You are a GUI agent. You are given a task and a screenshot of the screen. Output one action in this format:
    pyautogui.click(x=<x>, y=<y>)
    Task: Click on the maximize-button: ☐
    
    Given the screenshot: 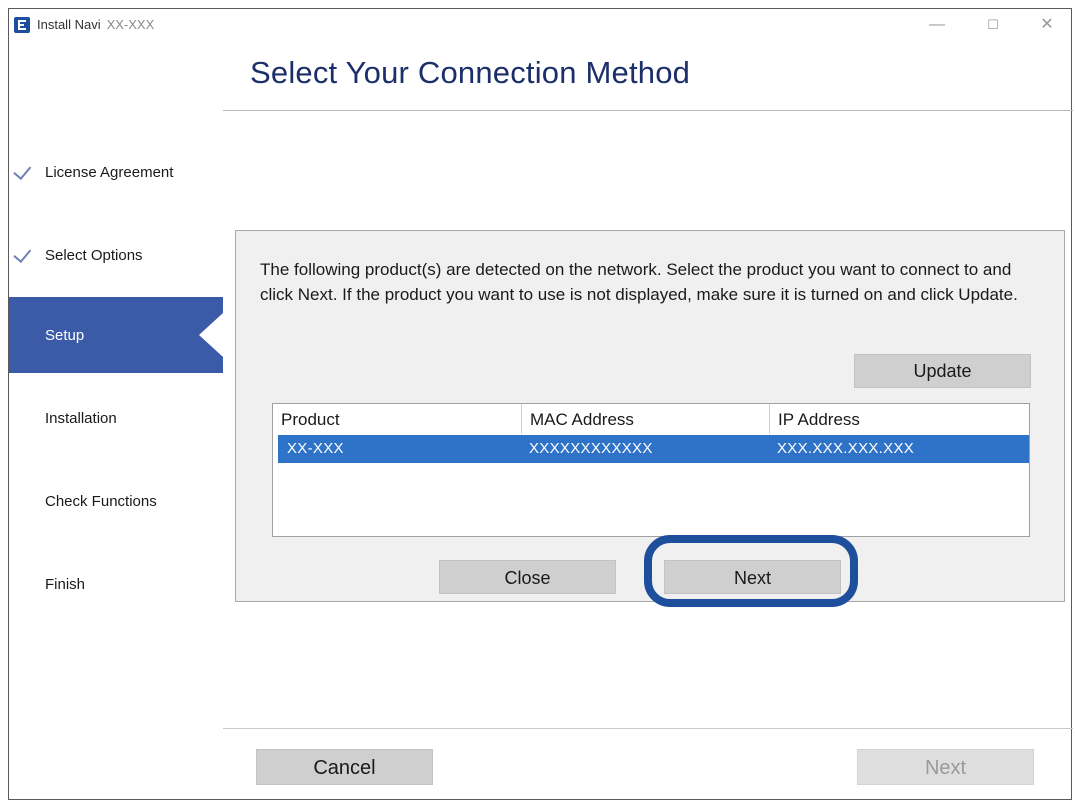 What is the action you would take?
    pyautogui.click(x=993, y=25)
    